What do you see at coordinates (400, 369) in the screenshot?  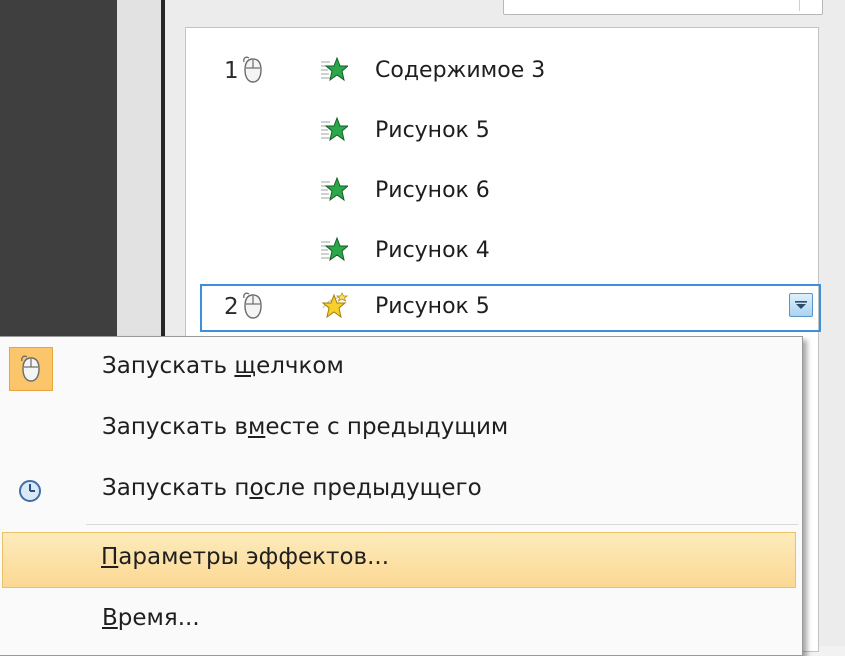 I see `menu-item-start-on-click: Запускать щелчком` at bounding box center [400, 369].